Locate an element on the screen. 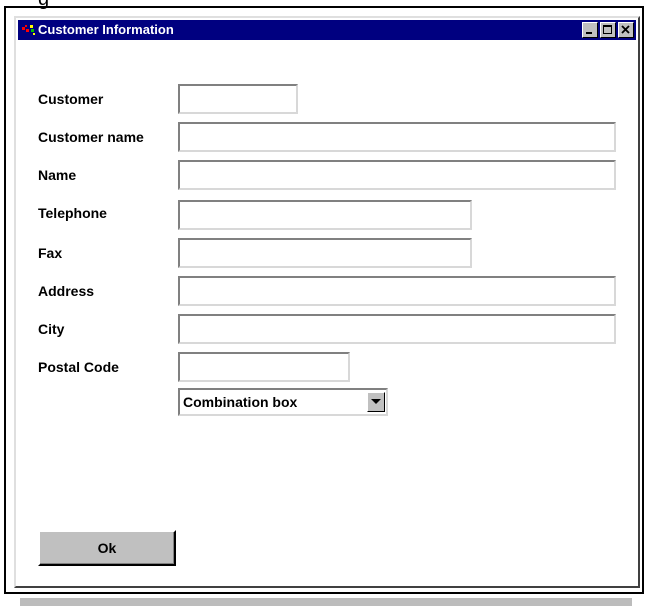 This screenshot has height=606, width=654. city-field is located at coordinates (397, 329).